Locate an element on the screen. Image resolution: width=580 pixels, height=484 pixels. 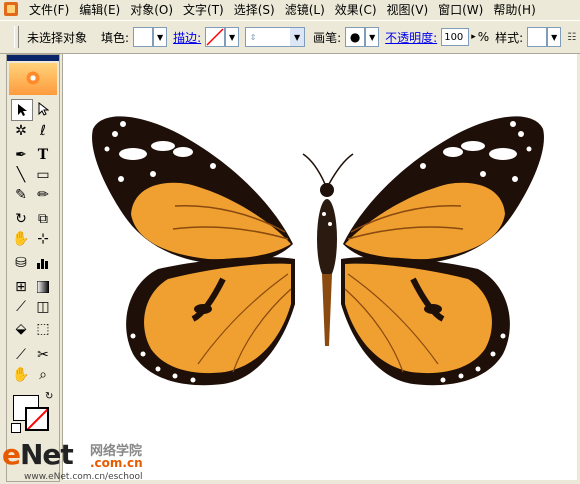
stroke-color-box is located at coordinates (37, 419).